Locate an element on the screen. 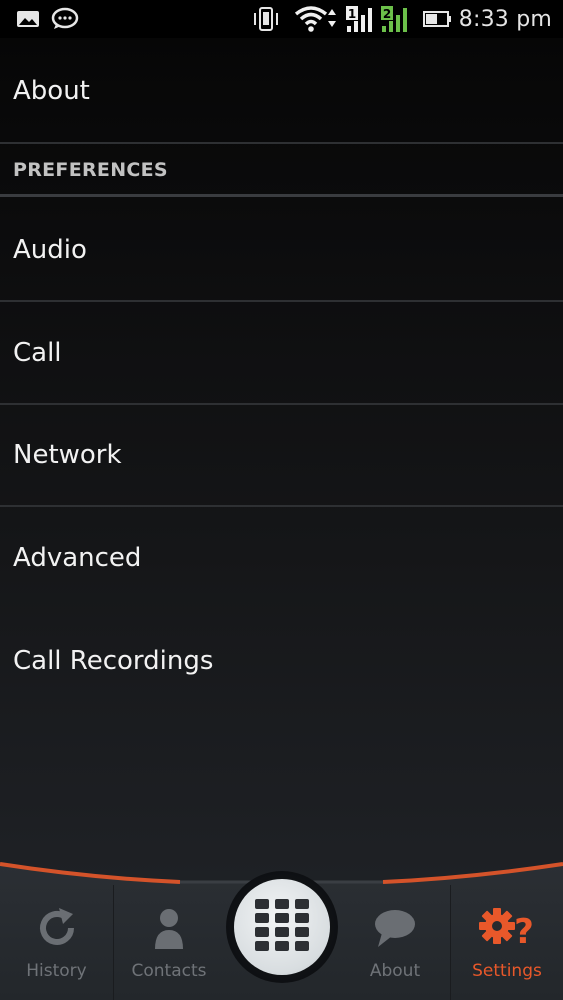 This screenshot has width=563, height=1000. settings-item-audio: Audio is located at coordinates (281, 249).